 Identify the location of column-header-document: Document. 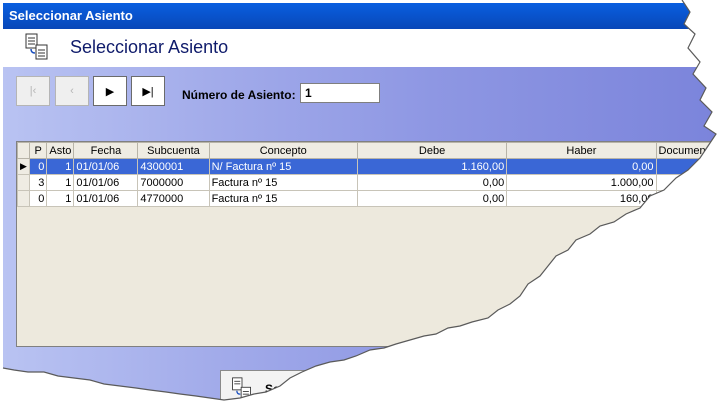
(685, 150).